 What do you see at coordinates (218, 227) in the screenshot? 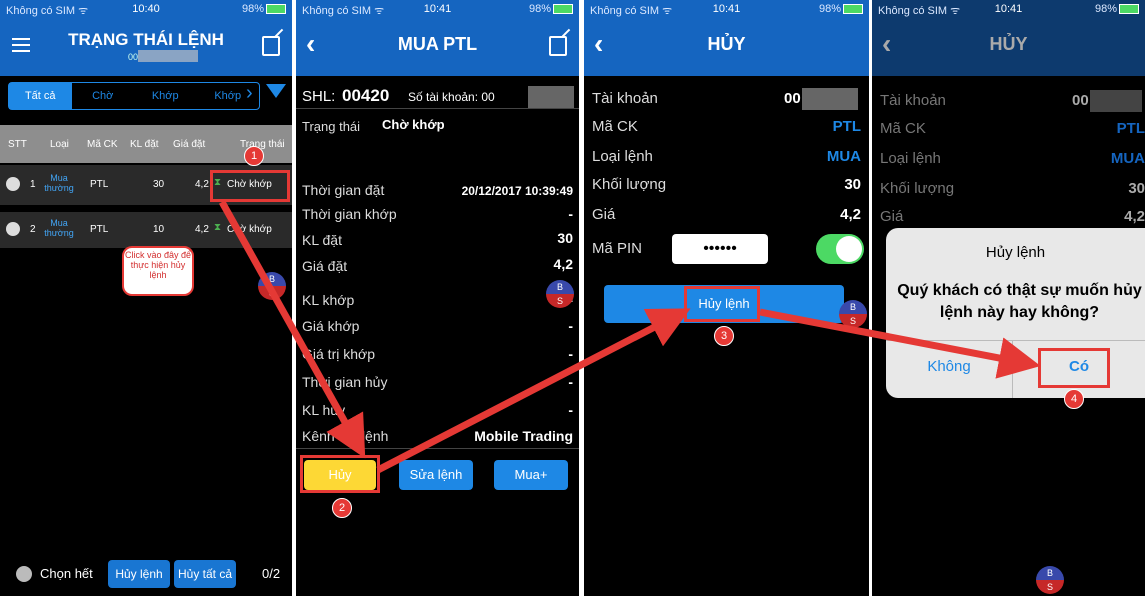
I see `hourglass-icon: ⧗` at bounding box center [218, 227].